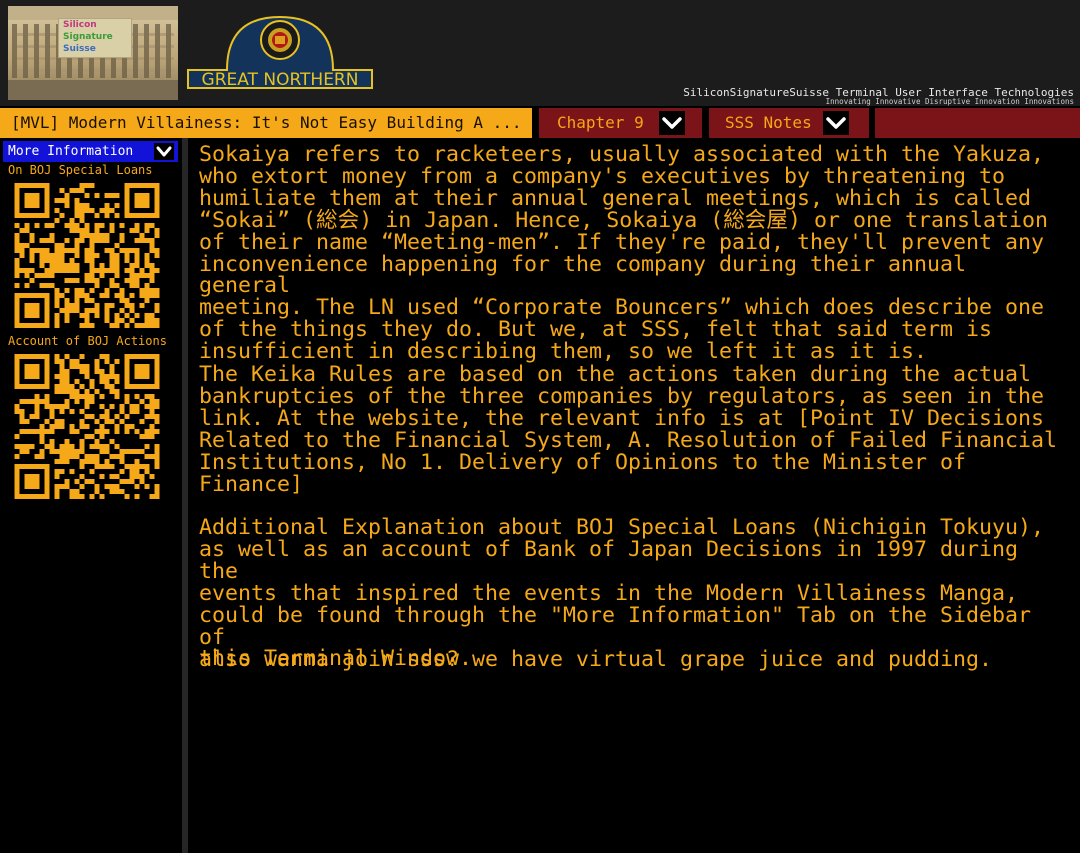 The width and height of the screenshot is (1080, 853). I want to click on qr-code-boj-actions, so click(87, 426).